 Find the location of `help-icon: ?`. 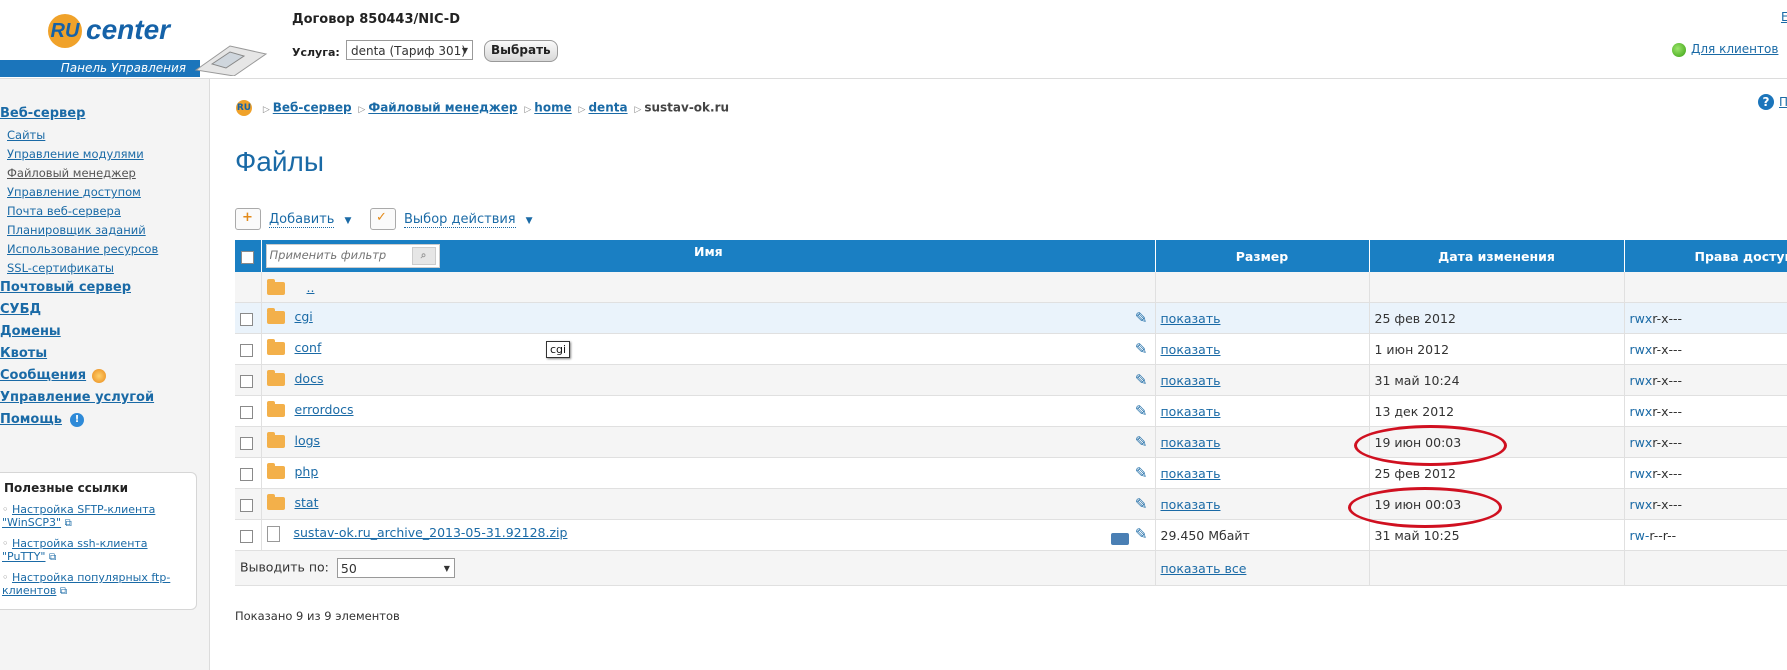

help-icon: ? is located at coordinates (1766, 102).